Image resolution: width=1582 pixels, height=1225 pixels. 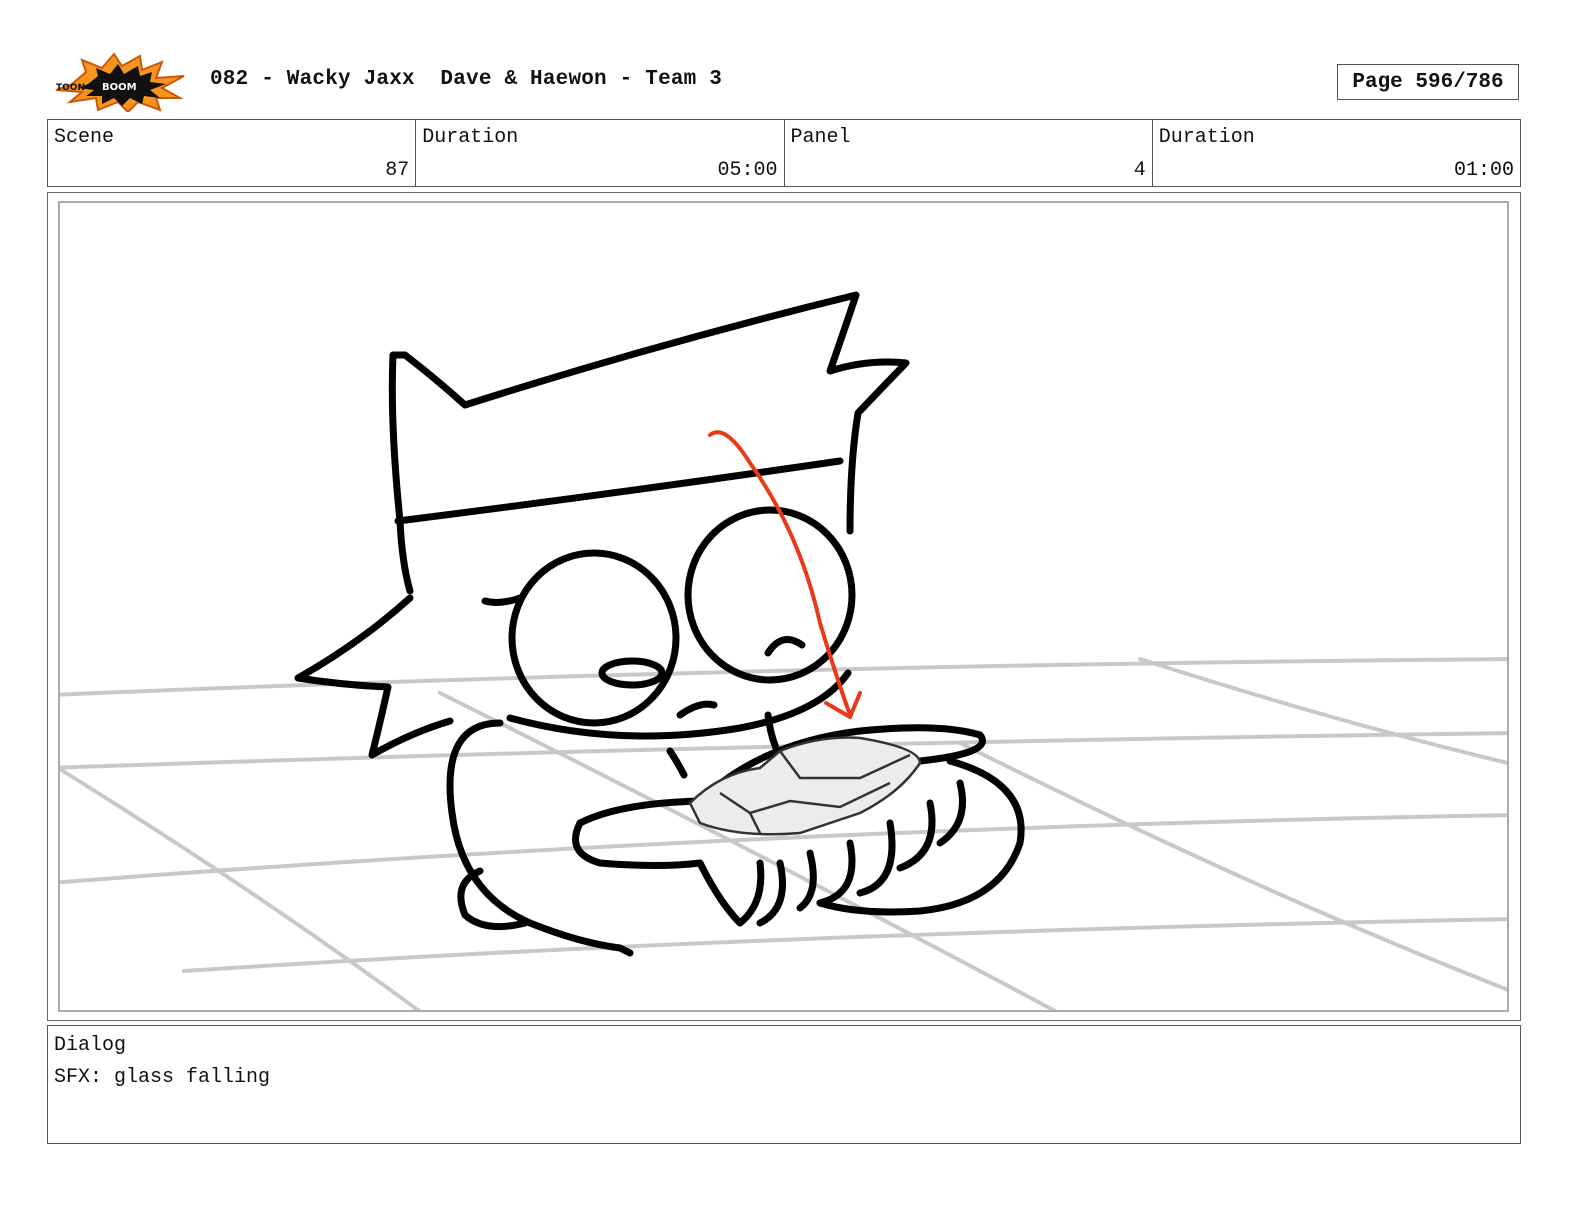 What do you see at coordinates (600, 153) in the screenshot?
I see `scene-duration-cell: Duration 05:00` at bounding box center [600, 153].